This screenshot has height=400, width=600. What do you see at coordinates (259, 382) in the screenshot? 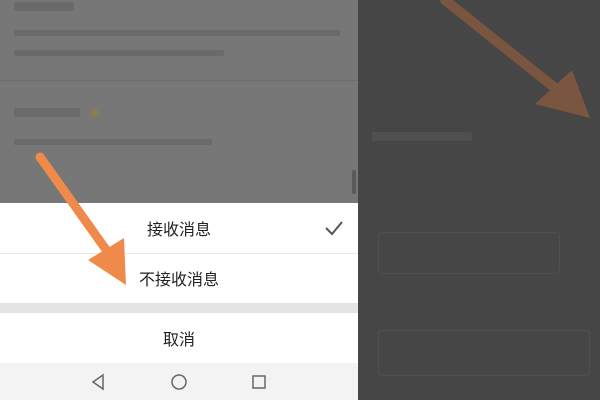
I see `square-recent-icon` at bounding box center [259, 382].